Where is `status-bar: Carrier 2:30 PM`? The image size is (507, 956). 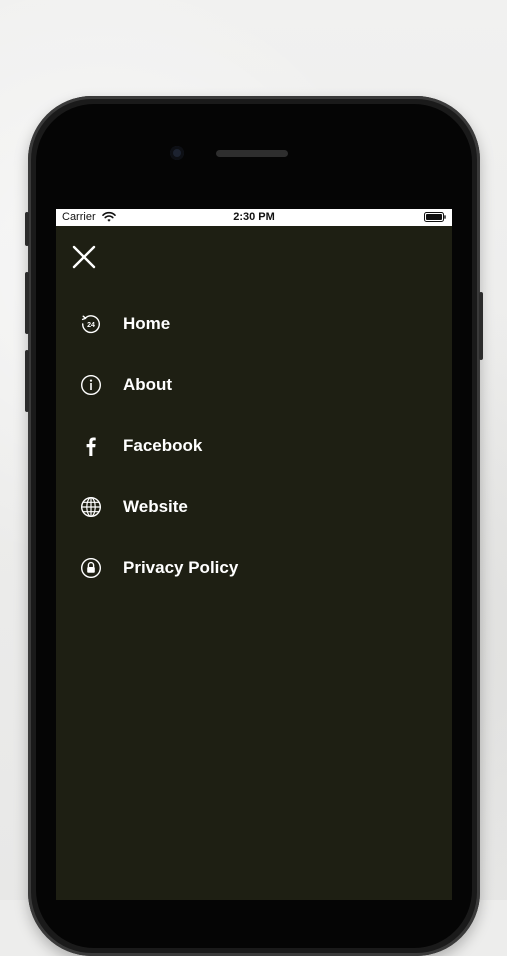
status-bar: Carrier 2:30 PM is located at coordinates (254, 217).